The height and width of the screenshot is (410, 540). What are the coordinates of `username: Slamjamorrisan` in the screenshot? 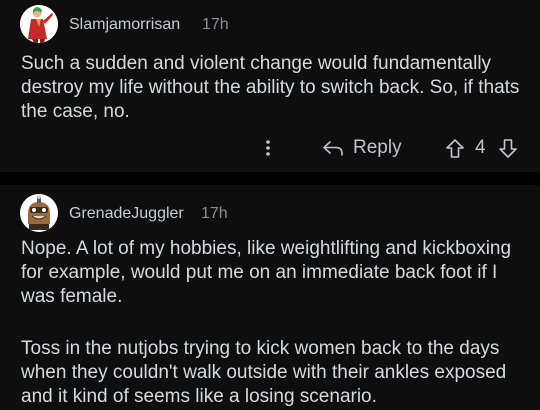 It's located at (124, 25).